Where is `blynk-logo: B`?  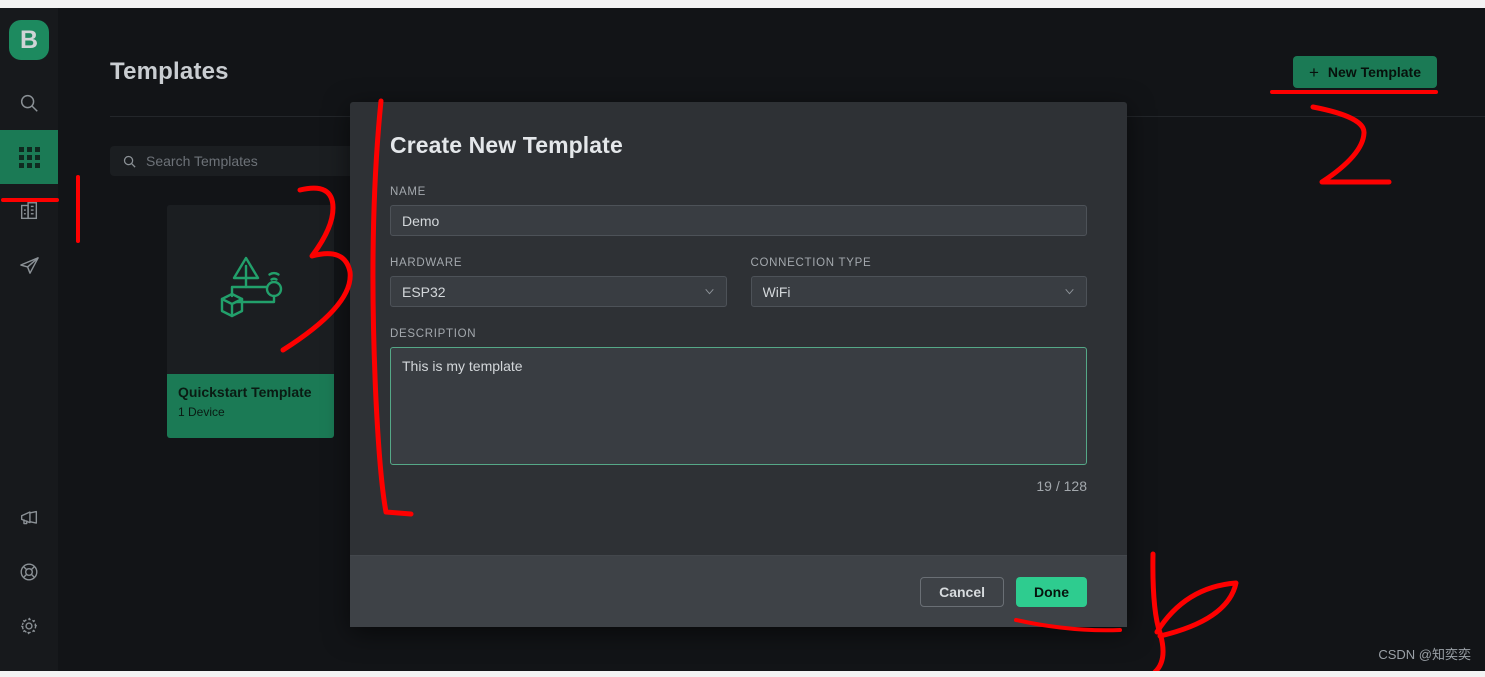
blynk-logo: B is located at coordinates (29, 40).